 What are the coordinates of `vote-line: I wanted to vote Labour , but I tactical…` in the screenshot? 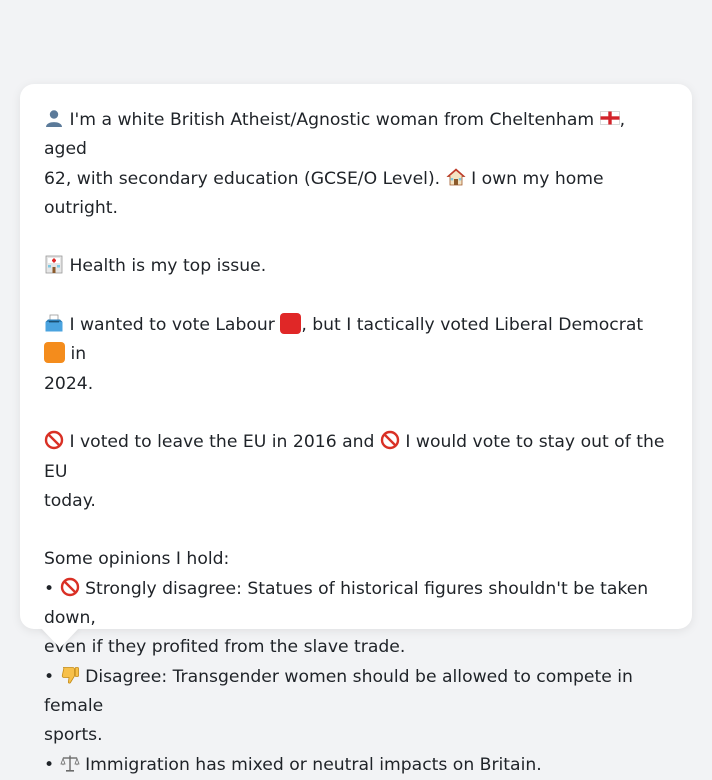 It's located at (356, 340).